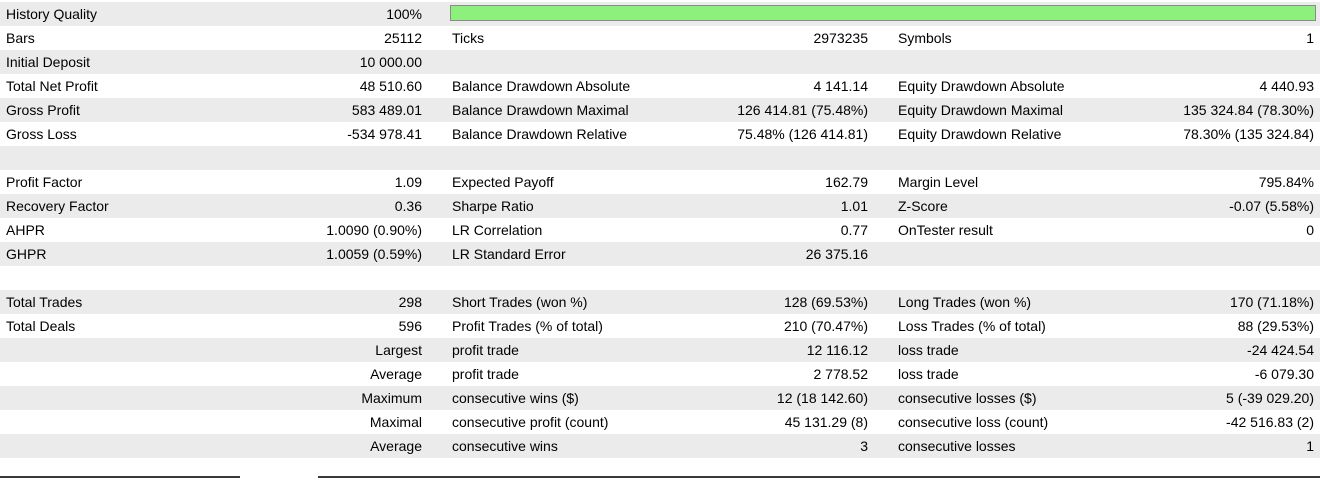 This screenshot has height=482, width=1320. Describe the element at coordinates (854, 206) in the screenshot. I see `cell-value-2: 1.01` at that location.